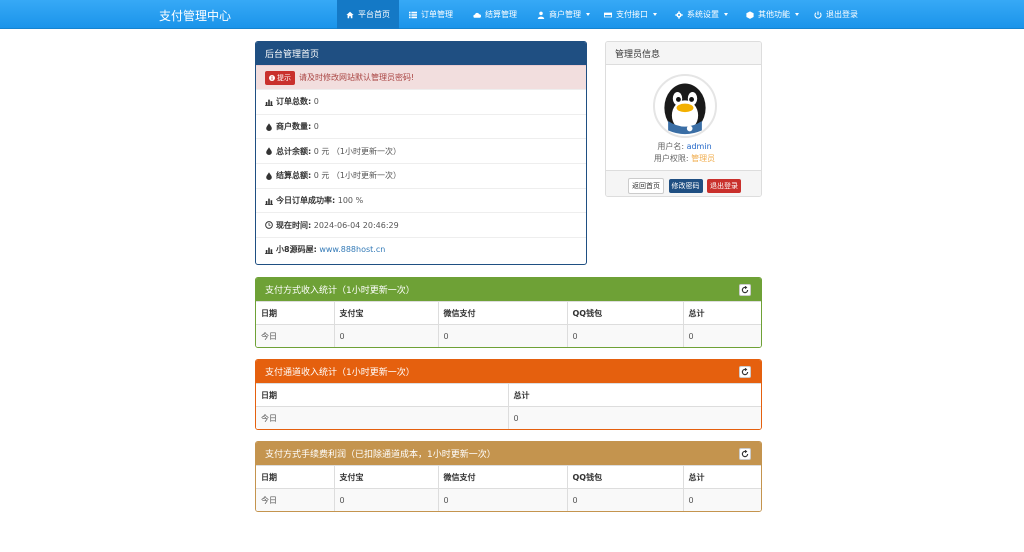  I want to click on payment-method-stats-table: 日期 支付宝 微信支付 QQ钱包 总计 今日 0 0 0 0, so click(508, 324).